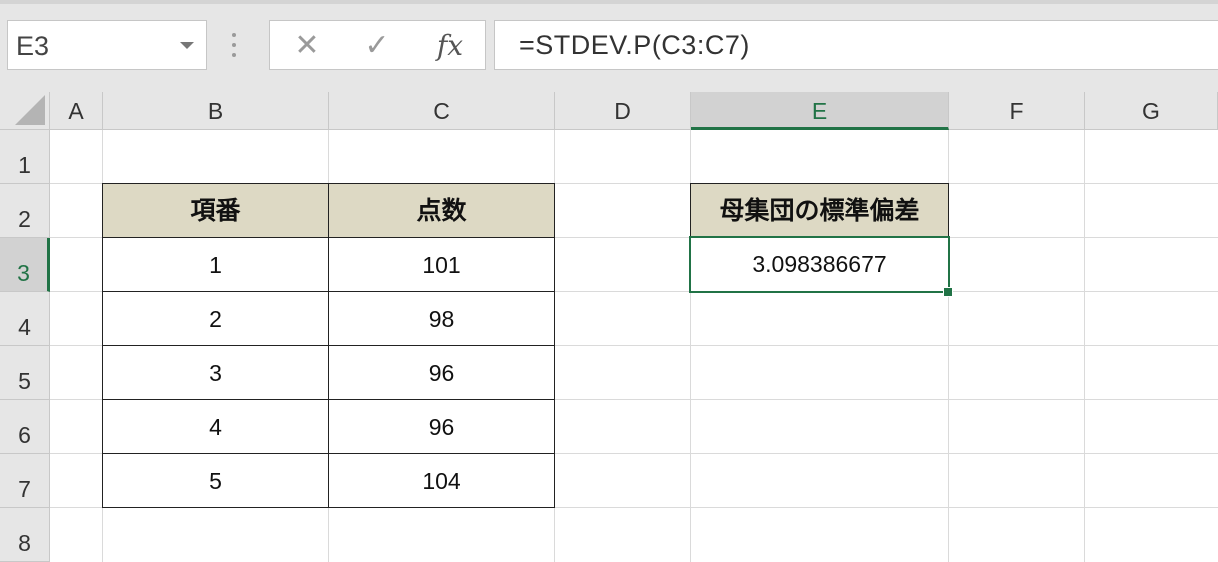 The width and height of the screenshot is (1218, 562). Describe the element at coordinates (609, 2) in the screenshot. I see `ribbon-edge` at that location.